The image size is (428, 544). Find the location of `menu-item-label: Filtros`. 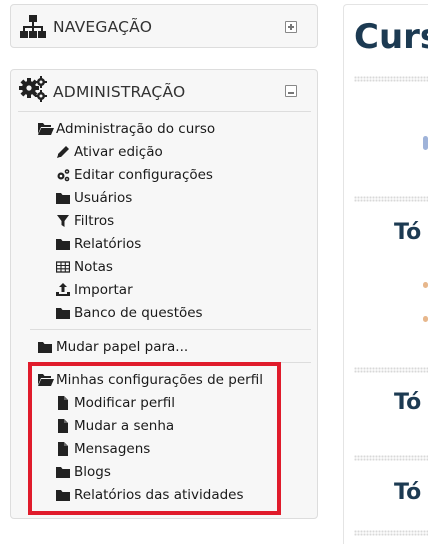

menu-item-label: Filtros is located at coordinates (94, 221).